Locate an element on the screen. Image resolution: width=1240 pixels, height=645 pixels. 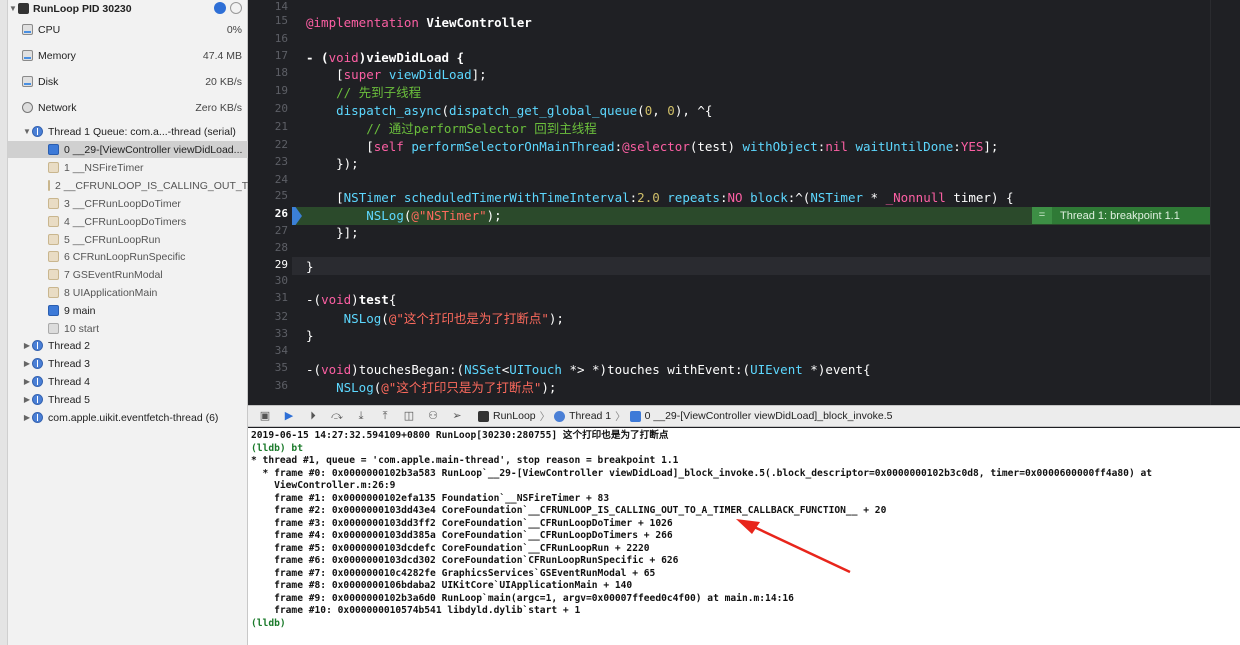
gauge-value: Zero KB/s is located at coordinates (218, 107).